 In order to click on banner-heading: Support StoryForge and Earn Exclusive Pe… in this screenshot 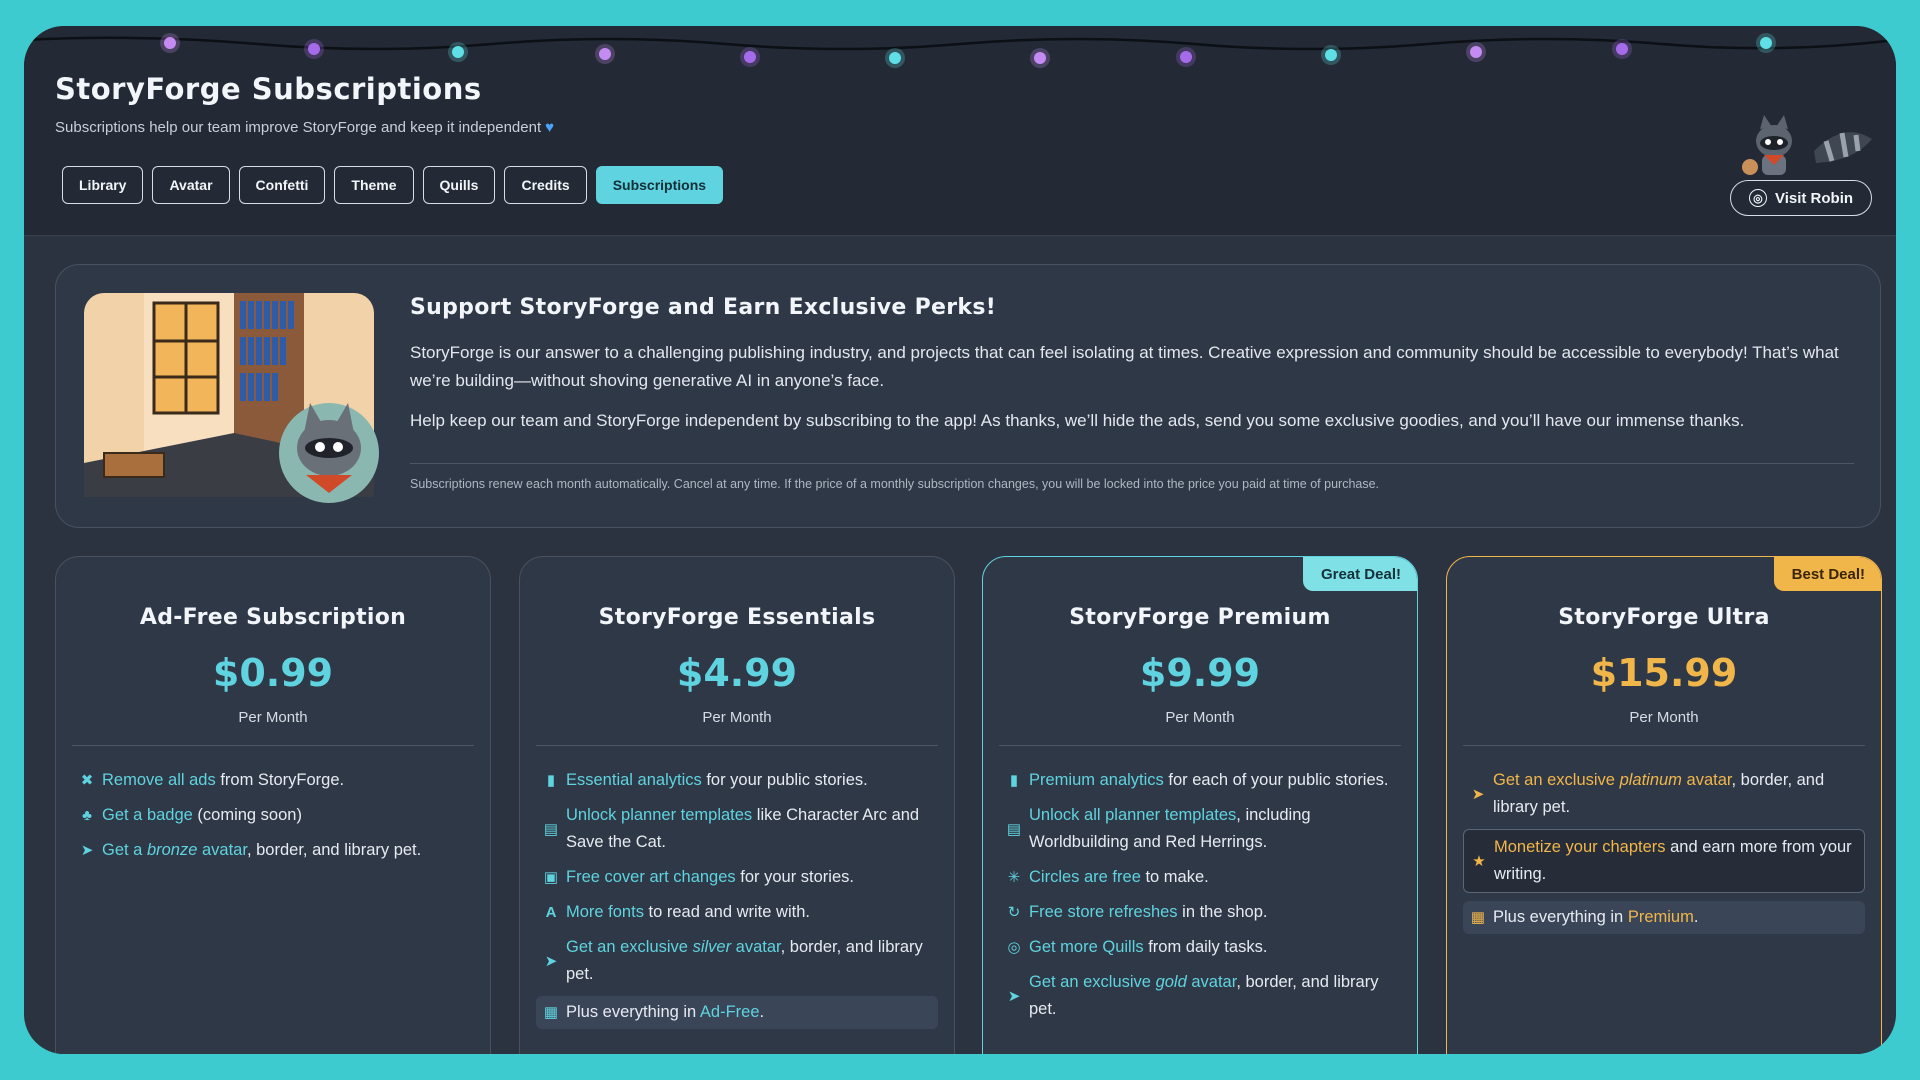, I will do `click(703, 307)`.